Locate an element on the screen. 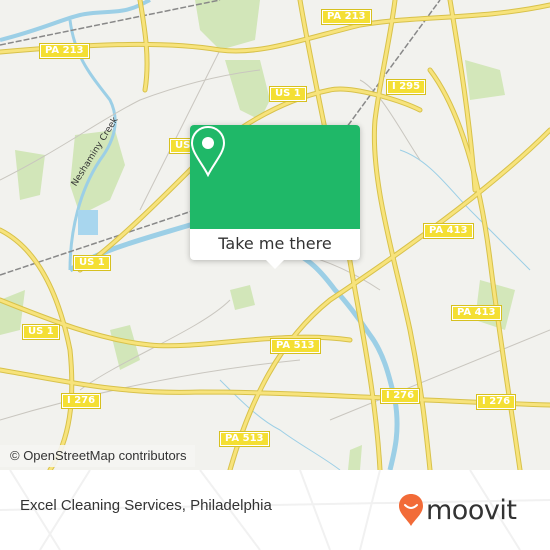 The image size is (550, 550). map-pin-icon is located at coordinates (208, 151).